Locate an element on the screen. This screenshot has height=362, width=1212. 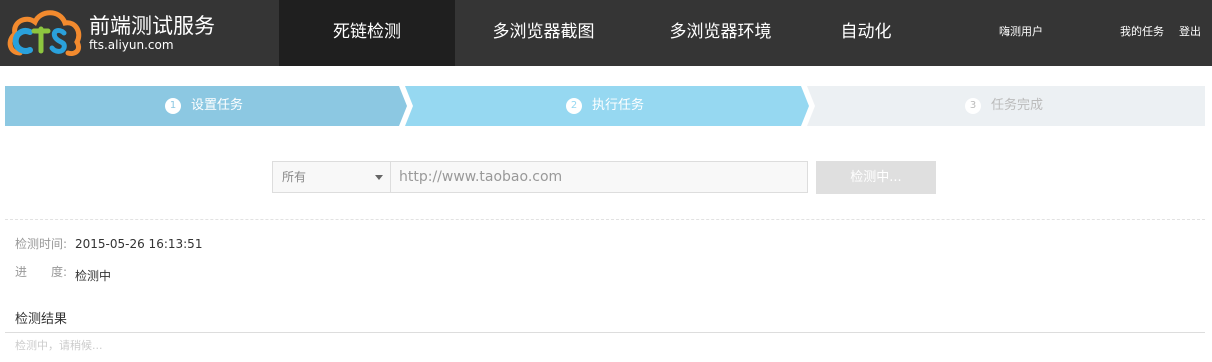
detect-time-row: 检测时间: 2015-05-26 16:13:51 is located at coordinates (108, 244).